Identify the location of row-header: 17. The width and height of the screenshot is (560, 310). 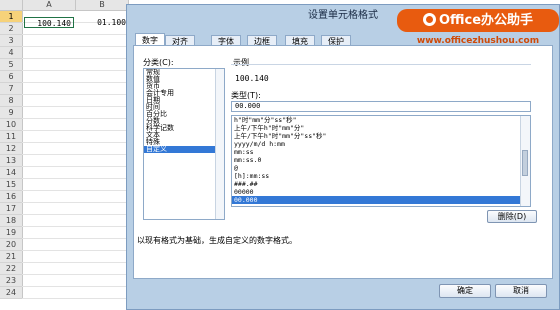
(11, 209).